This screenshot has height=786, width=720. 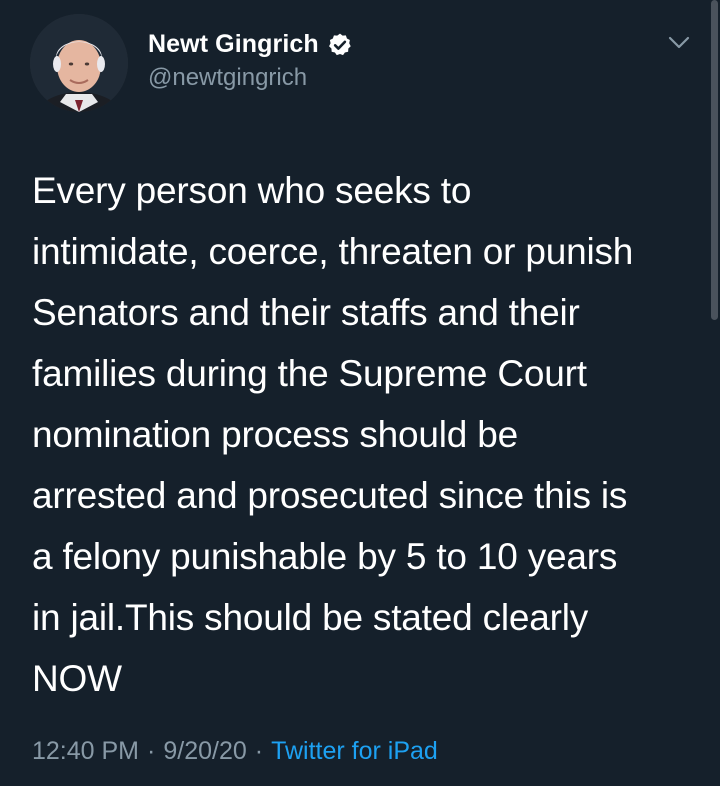 I want to click on author-handle: @newtgingrich, so click(x=250, y=78).